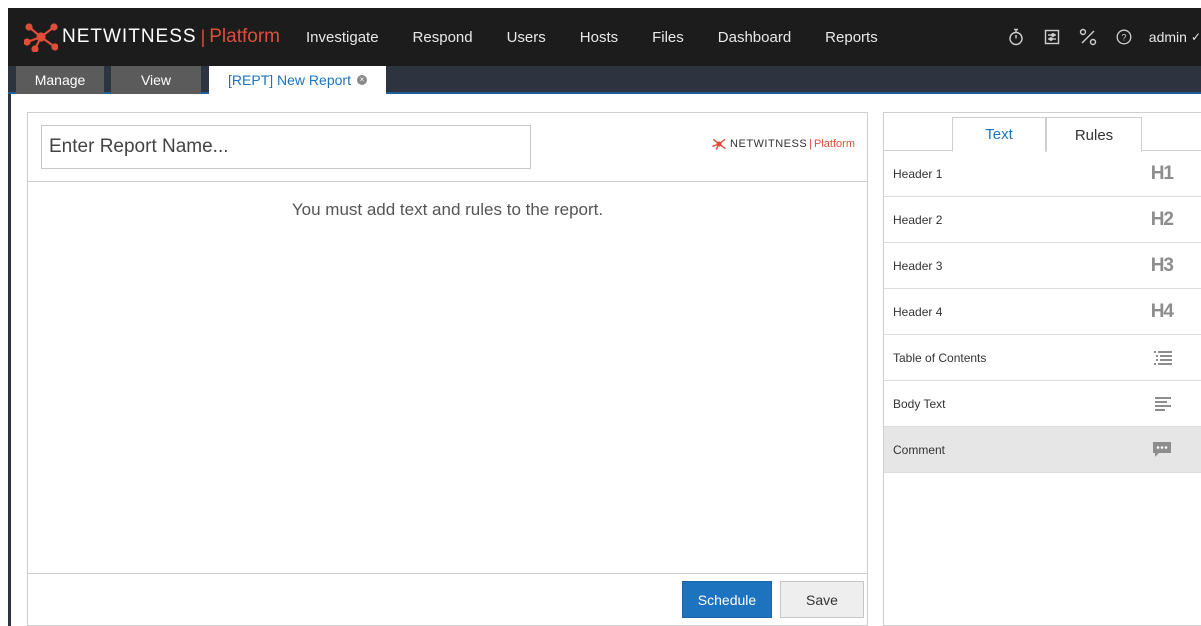  What do you see at coordinates (526, 37) in the screenshot?
I see `nav-users: Users` at bounding box center [526, 37].